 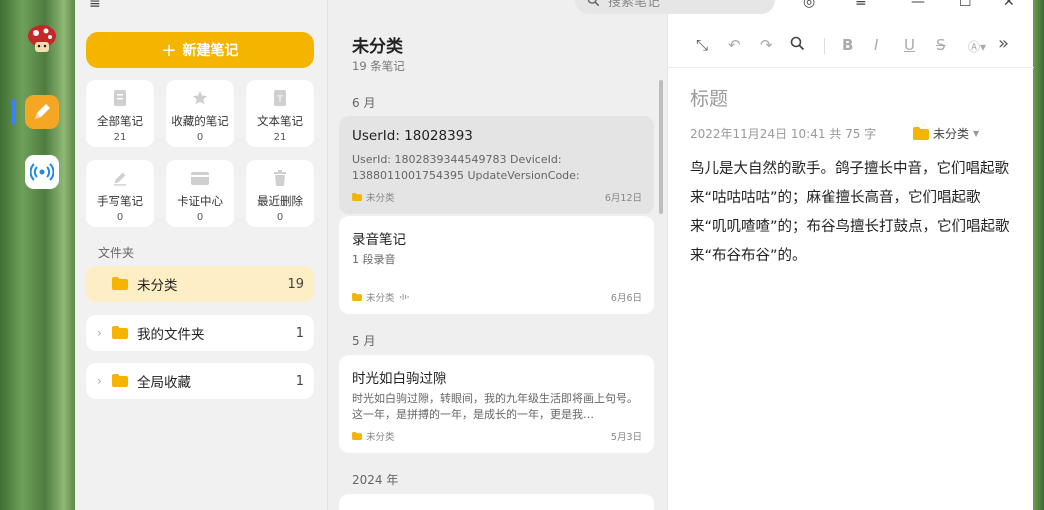 I want to click on minimize-icon: —, so click(x=918, y=5).